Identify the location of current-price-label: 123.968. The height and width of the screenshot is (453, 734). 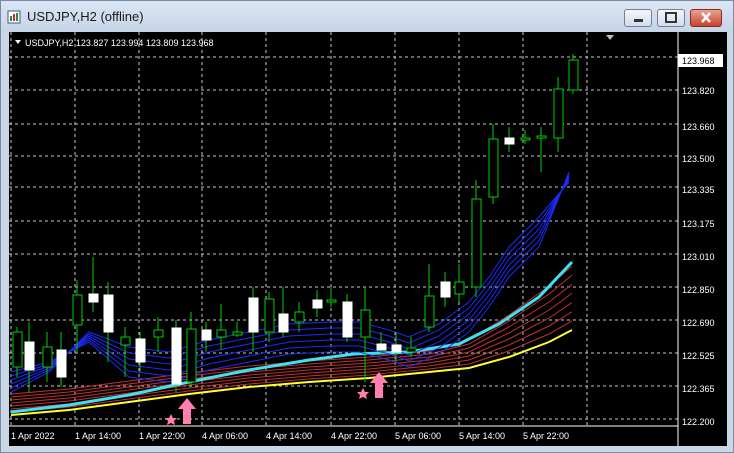
(698, 61).